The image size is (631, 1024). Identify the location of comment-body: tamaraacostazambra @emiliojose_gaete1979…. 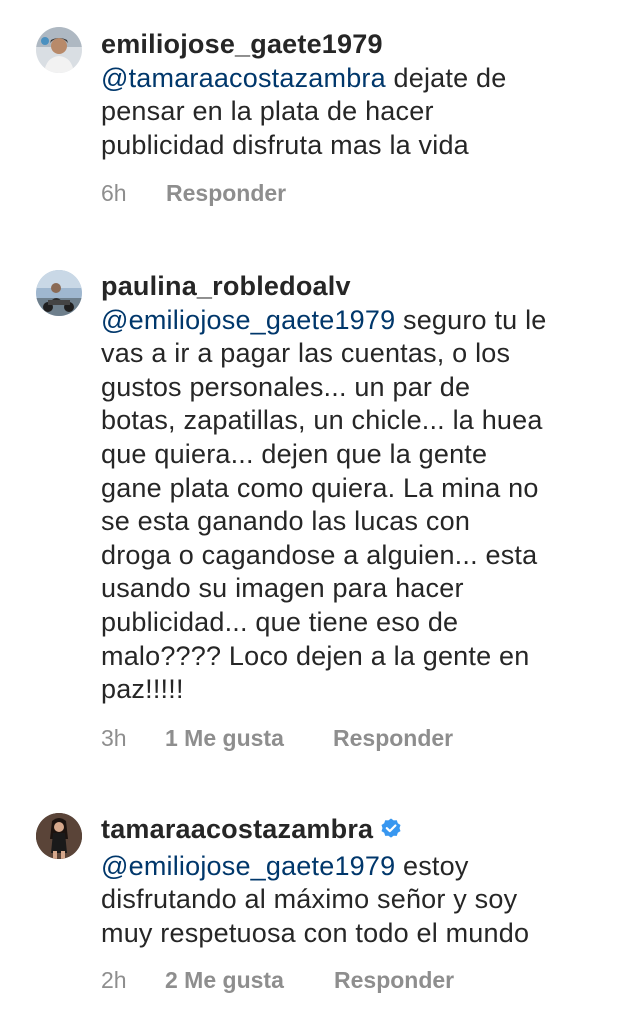
(351, 881).